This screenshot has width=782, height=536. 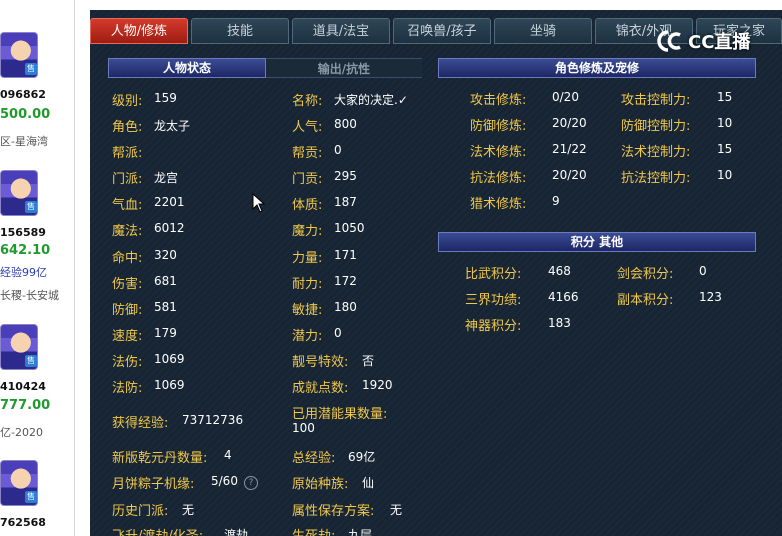 I want to click on stat-value: 73712736, so click(x=213, y=420).